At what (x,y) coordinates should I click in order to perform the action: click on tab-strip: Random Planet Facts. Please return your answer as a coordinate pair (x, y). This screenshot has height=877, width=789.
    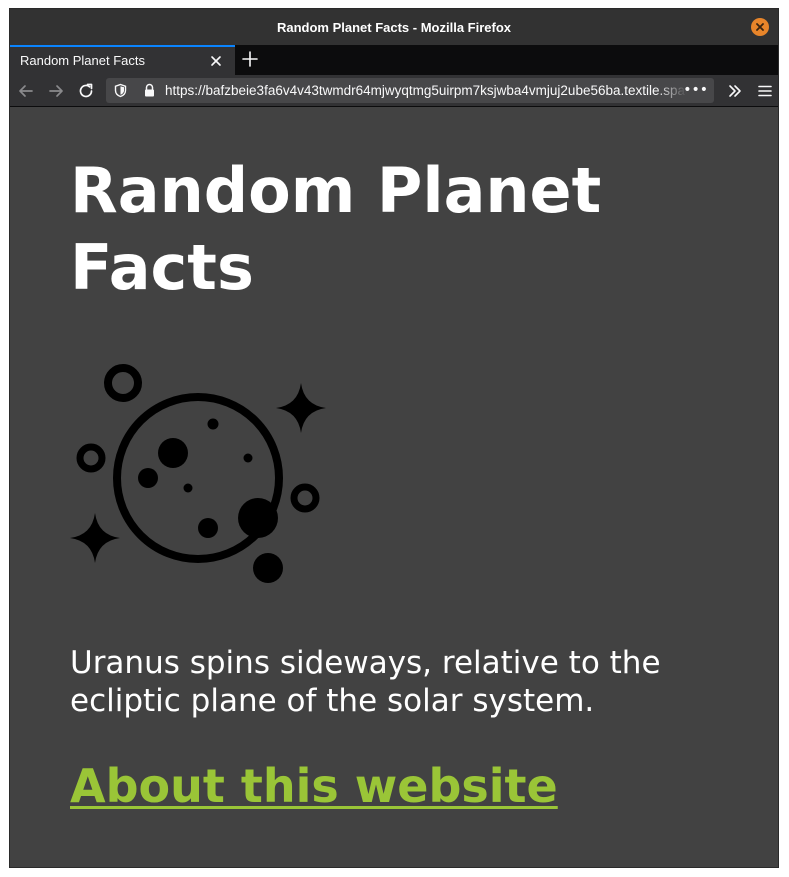
    Looking at the image, I should click on (394, 60).